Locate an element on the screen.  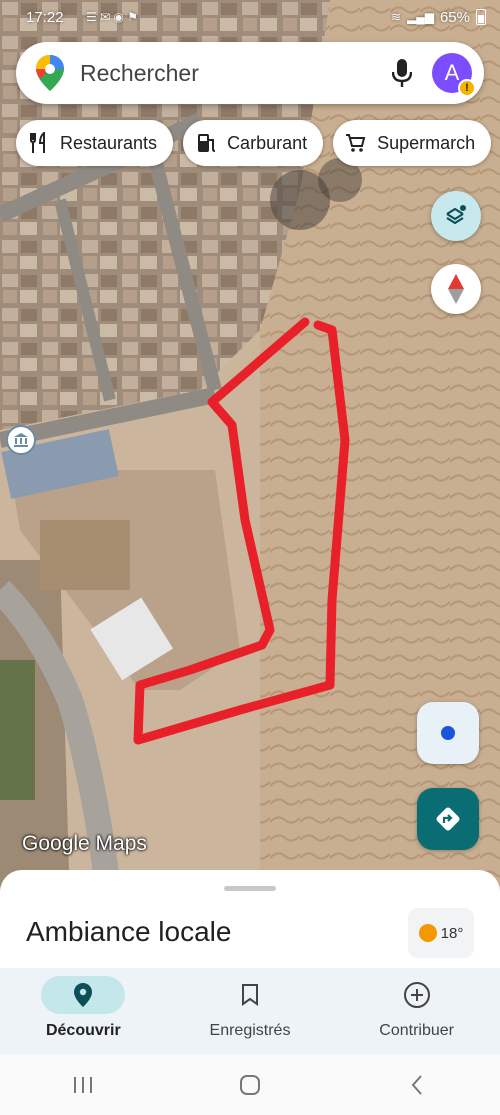
avatar-initial: A is located at coordinates (452, 72).